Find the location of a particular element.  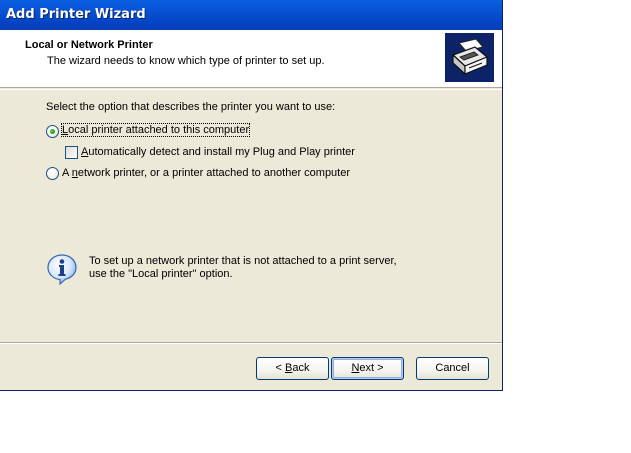

network-printer-radio is located at coordinates (52, 173).